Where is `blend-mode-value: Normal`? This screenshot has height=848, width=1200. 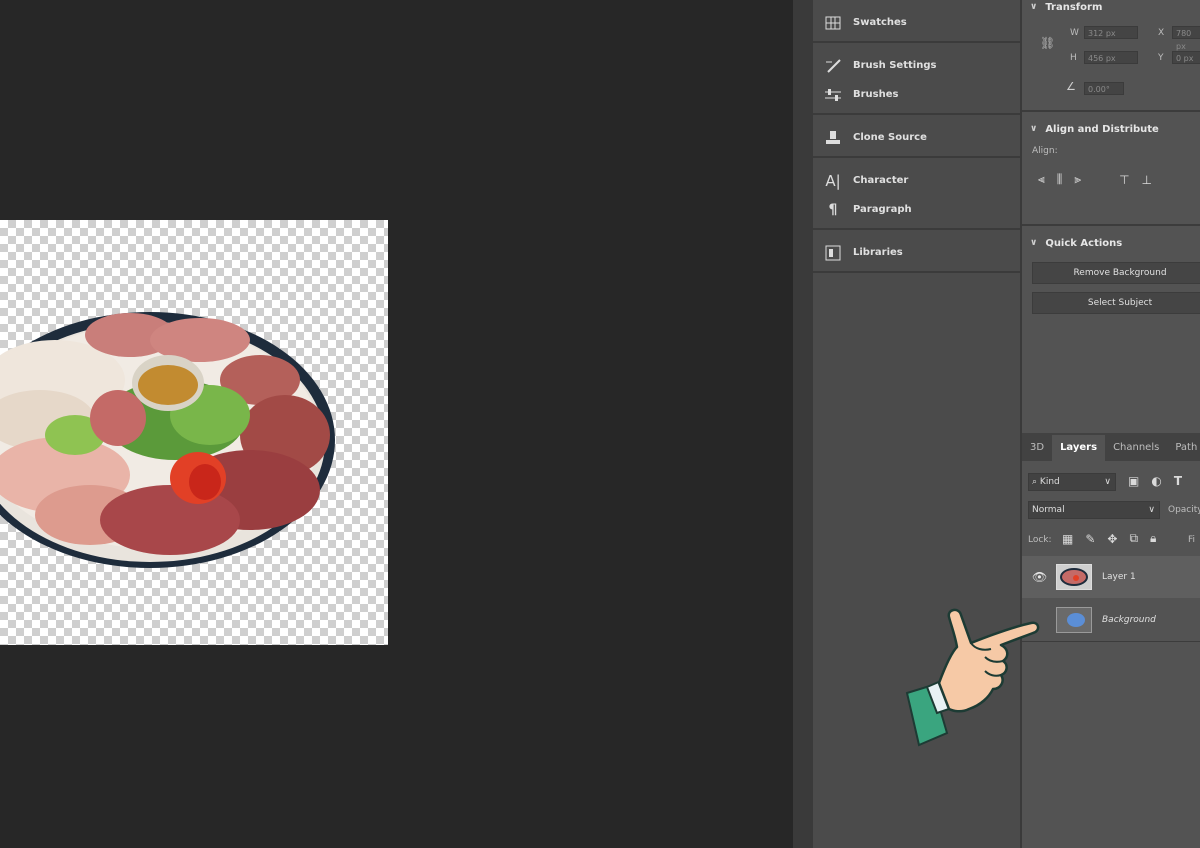 blend-mode-value: Normal is located at coordinates (1048, 510).